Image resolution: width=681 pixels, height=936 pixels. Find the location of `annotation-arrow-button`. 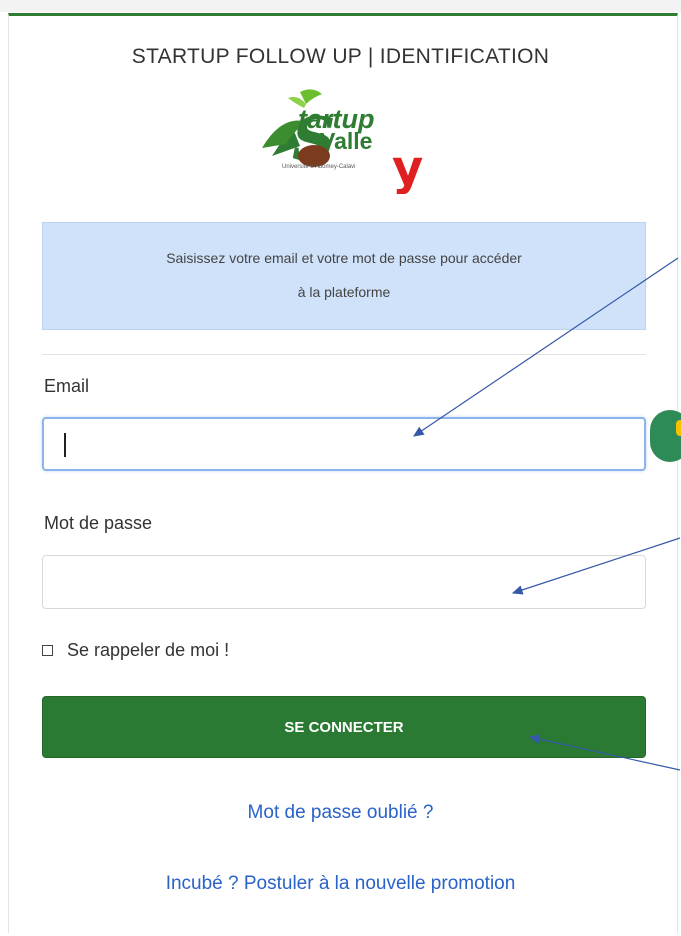

annotation-arrow-button is located at coordinates (604, 752).